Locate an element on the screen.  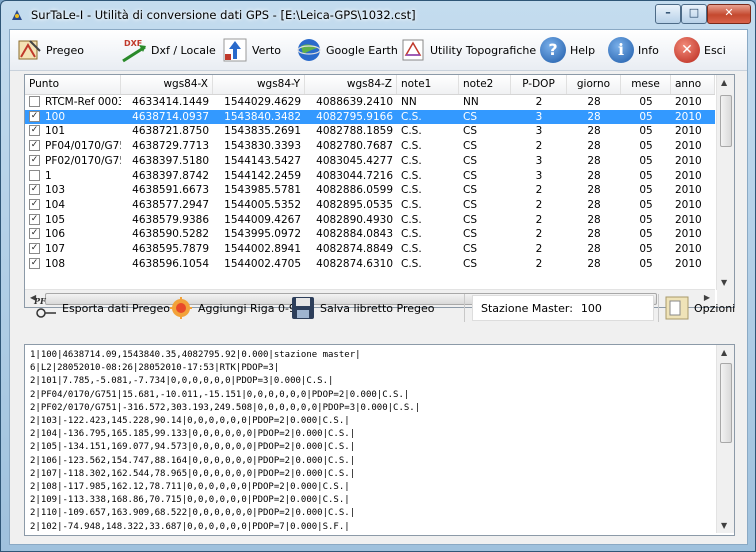
esci-button: ✕ Esci is located at coordinates (700, 50).